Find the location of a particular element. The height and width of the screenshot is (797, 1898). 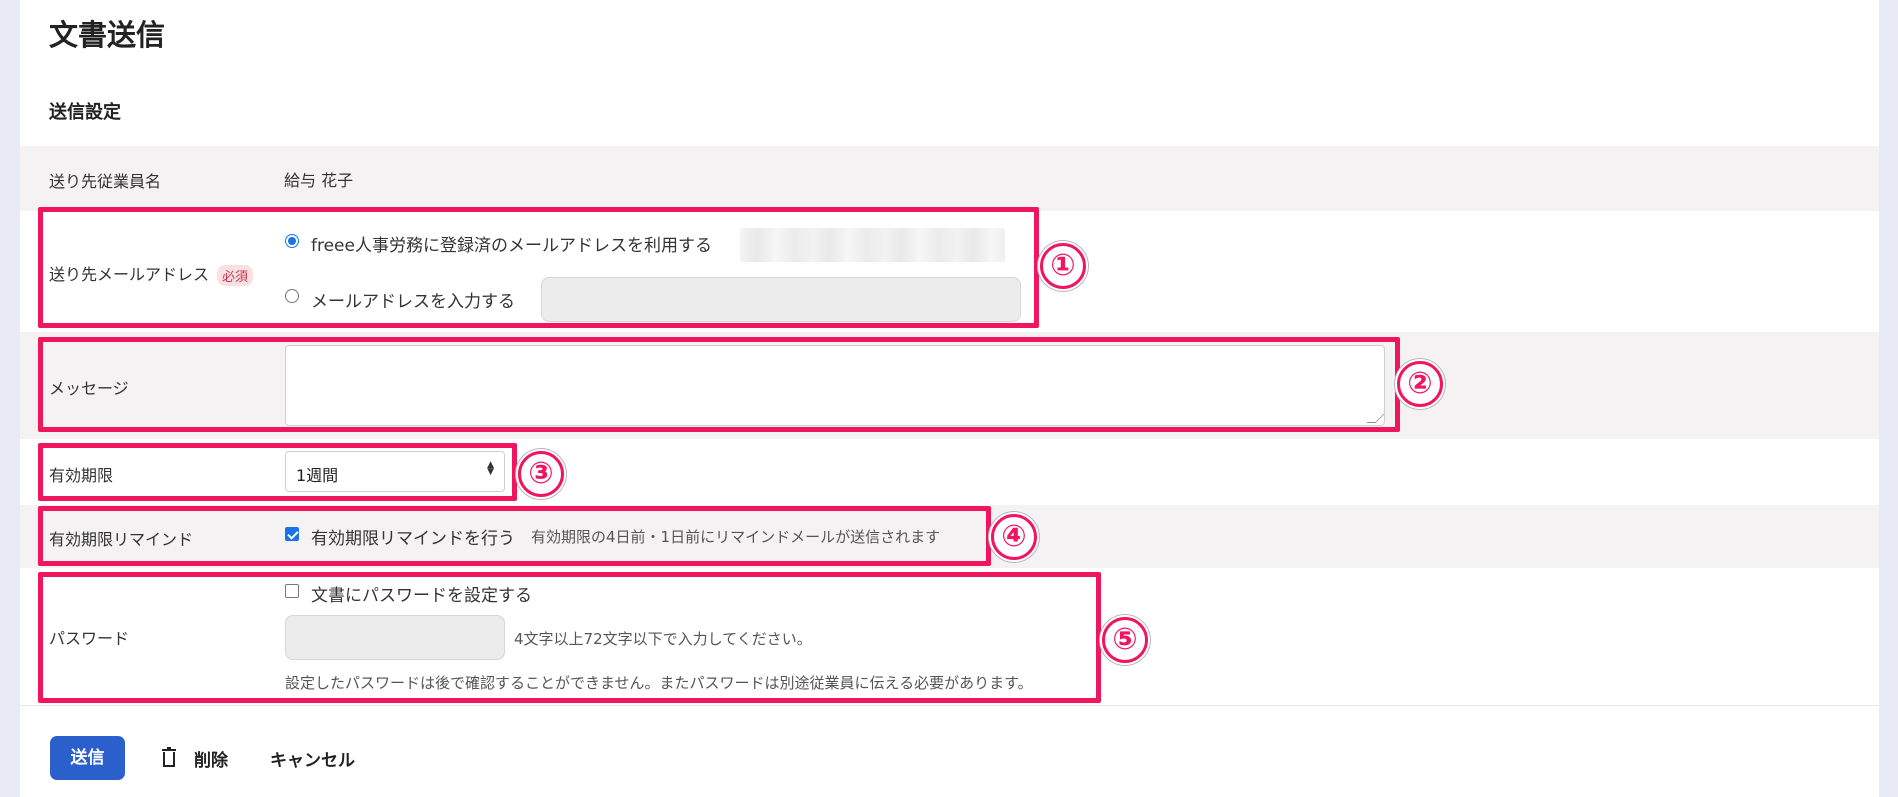

annotation-number-2: ② is located at coordinates (1420, 384).